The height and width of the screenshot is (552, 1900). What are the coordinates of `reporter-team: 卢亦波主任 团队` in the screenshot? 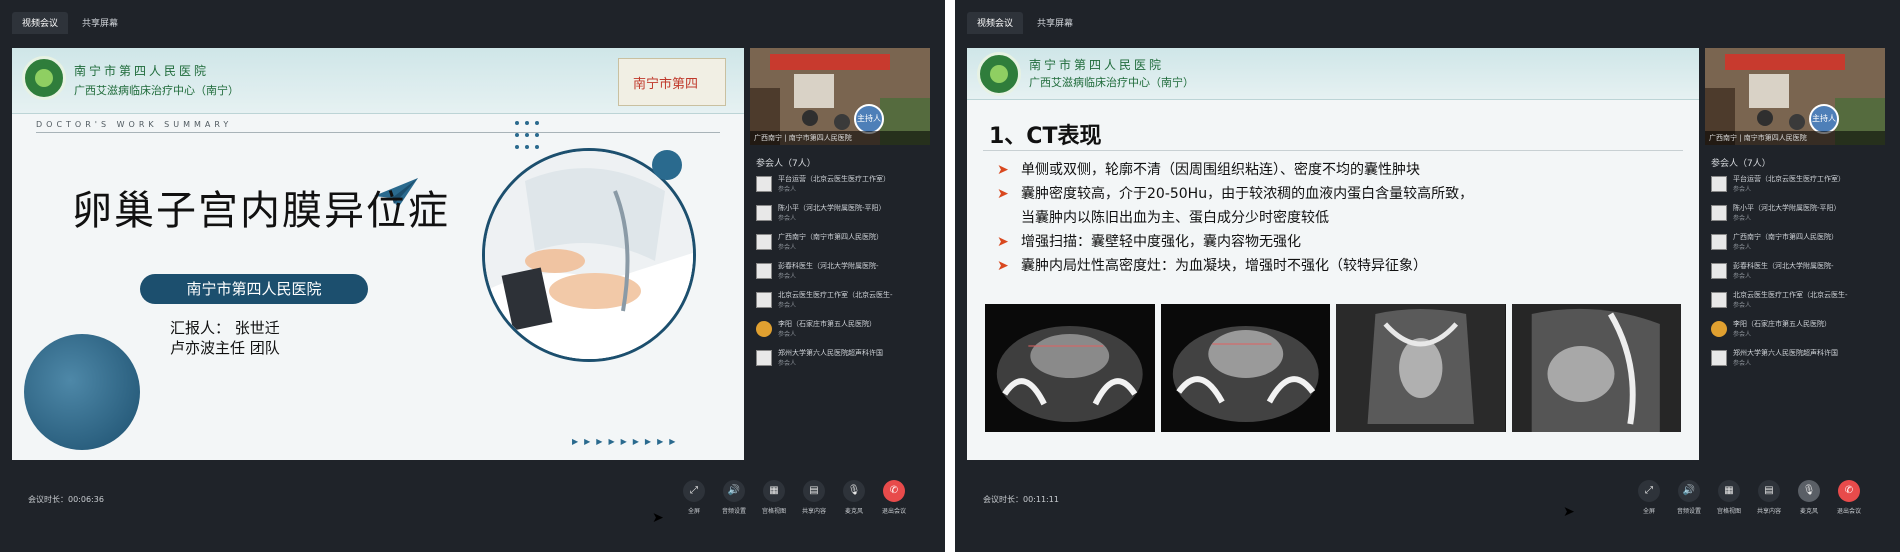 It's located at (225, 348).